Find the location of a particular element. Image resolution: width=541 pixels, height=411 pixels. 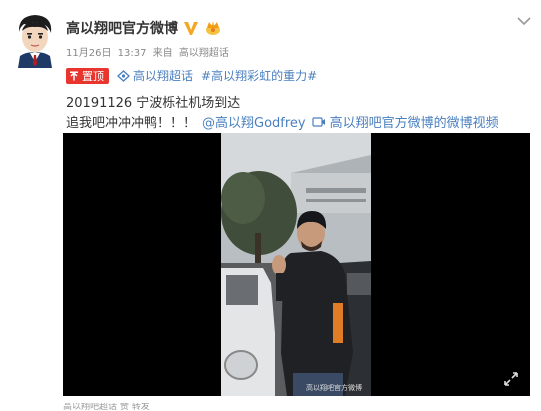

post-text-line2: 追我吧冲冲冲鸭！！！ @高以翔Godfrey 高以翔吧官方微博的微博视频 is located at coordinates (282, 121).